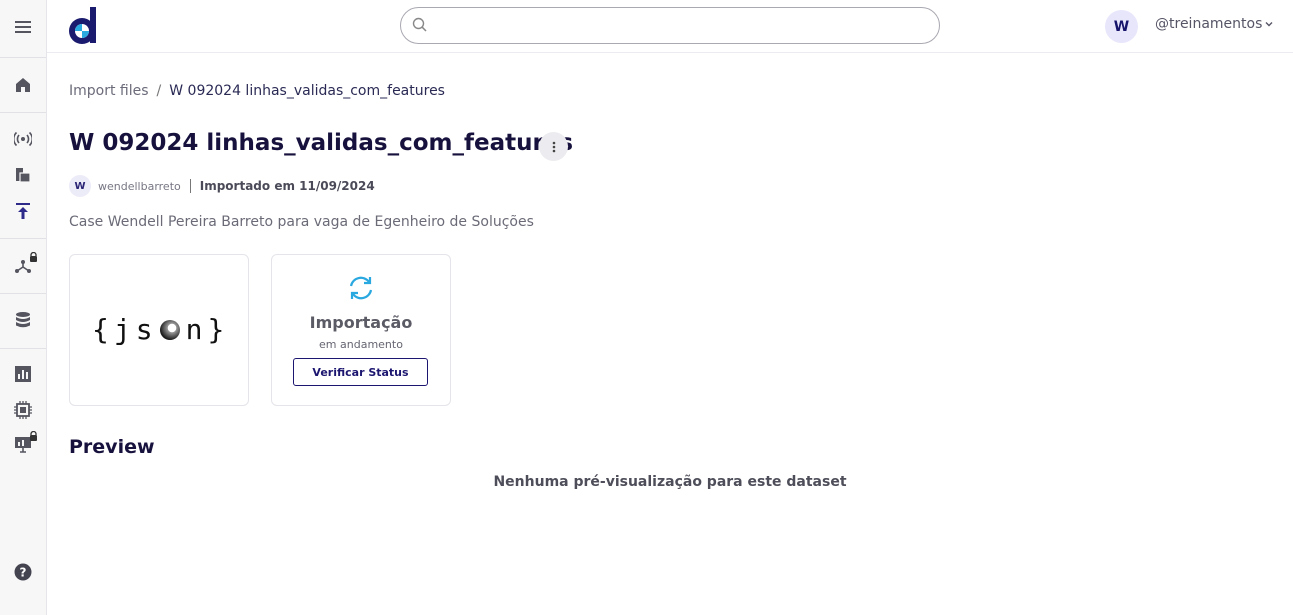  I want to click on user-menu: @treinamentos, so click(1214, 24).